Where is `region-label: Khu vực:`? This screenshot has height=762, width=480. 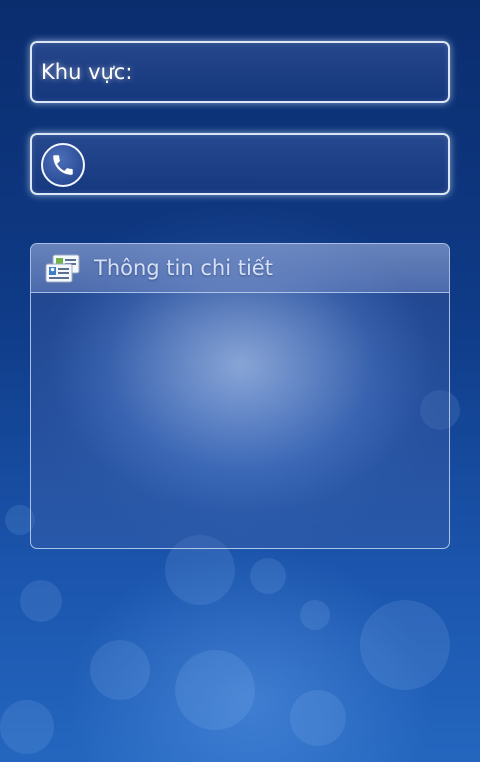
region-label: Khu vực: is located at coordinates (87, 72).